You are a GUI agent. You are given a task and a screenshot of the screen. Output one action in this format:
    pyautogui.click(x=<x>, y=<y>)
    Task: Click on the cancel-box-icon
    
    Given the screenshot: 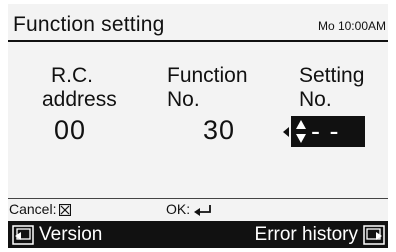 What is the action you would take?
    pyautogui.click(x=65, y=210)
    